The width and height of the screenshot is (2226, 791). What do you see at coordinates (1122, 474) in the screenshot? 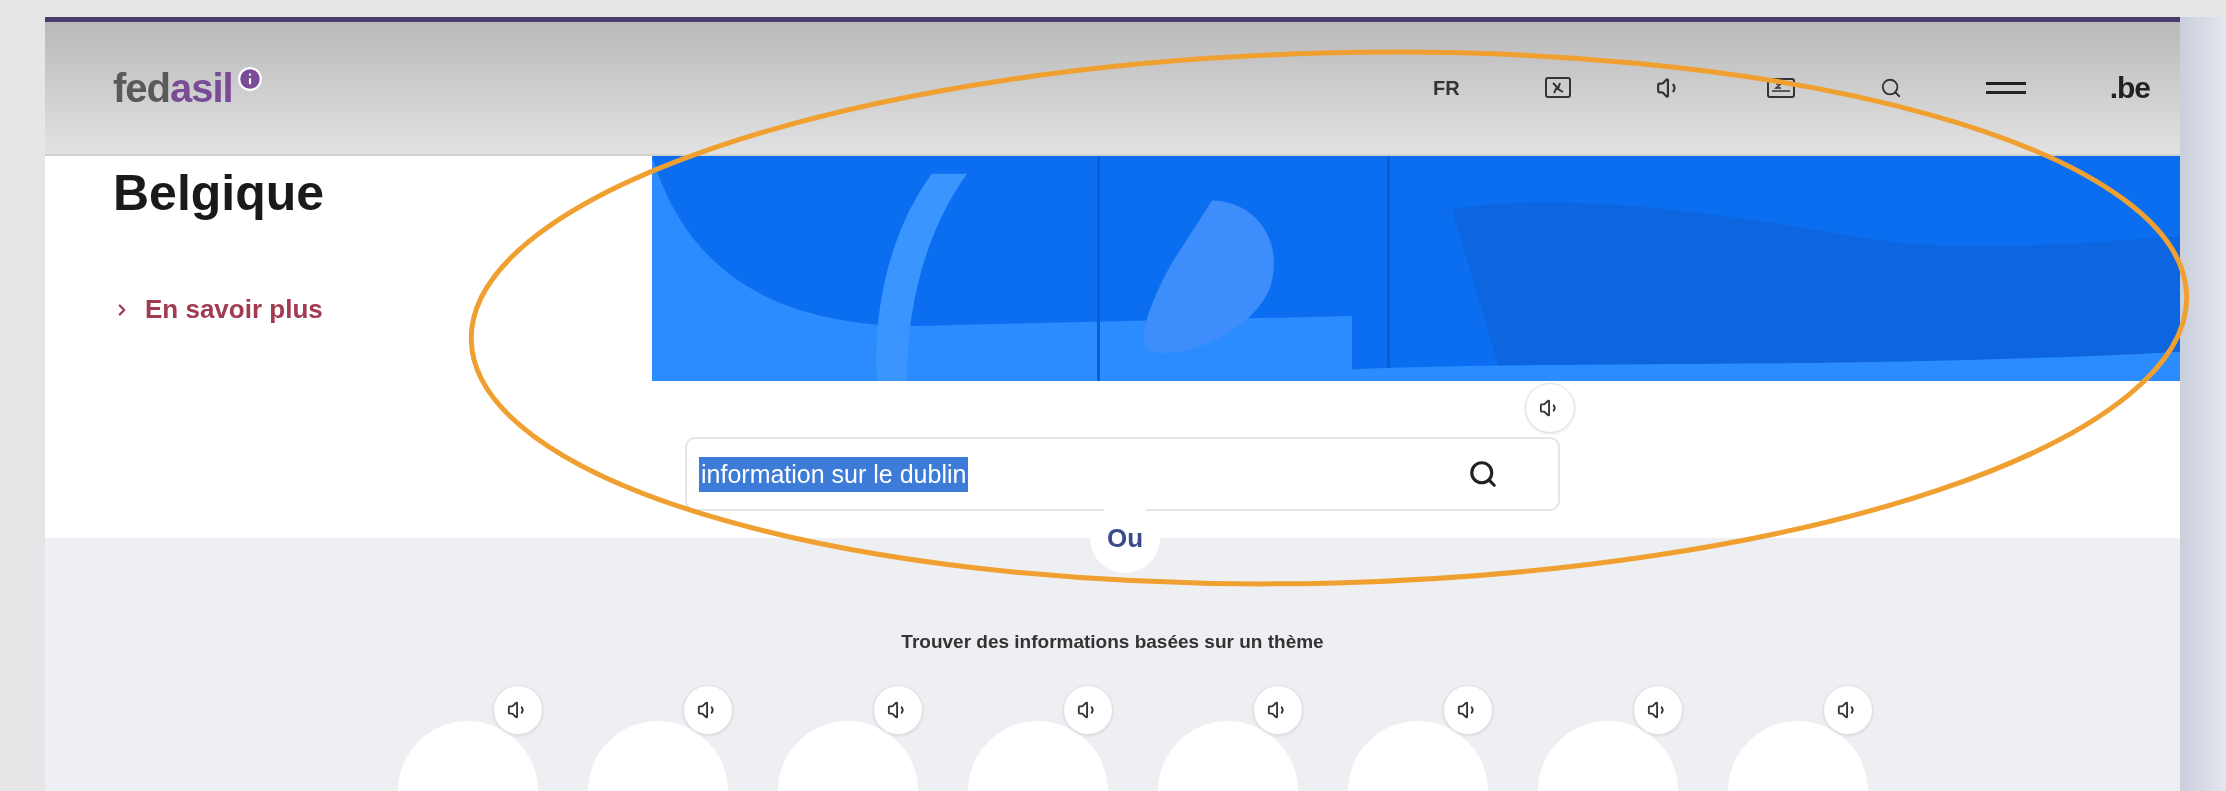
I see `search-field: information sur le dublin` at bounding box center [1122, 474].